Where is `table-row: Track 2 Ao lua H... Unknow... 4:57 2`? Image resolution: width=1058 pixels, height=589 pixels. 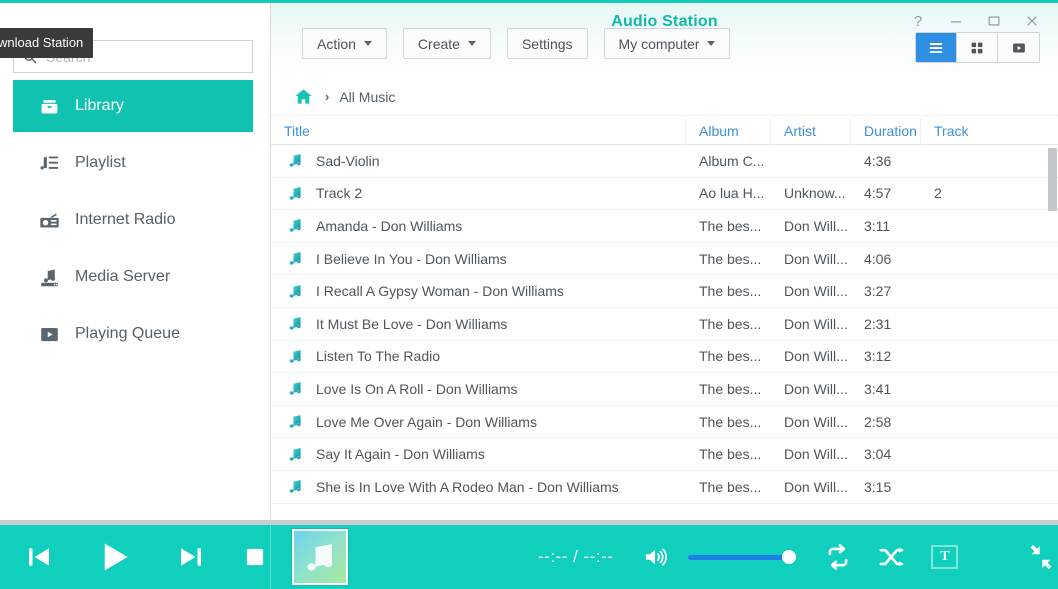
table-row: Track 2 Ao lua H... Unknow... 4:57 2 is located at coordinates (664, 194).